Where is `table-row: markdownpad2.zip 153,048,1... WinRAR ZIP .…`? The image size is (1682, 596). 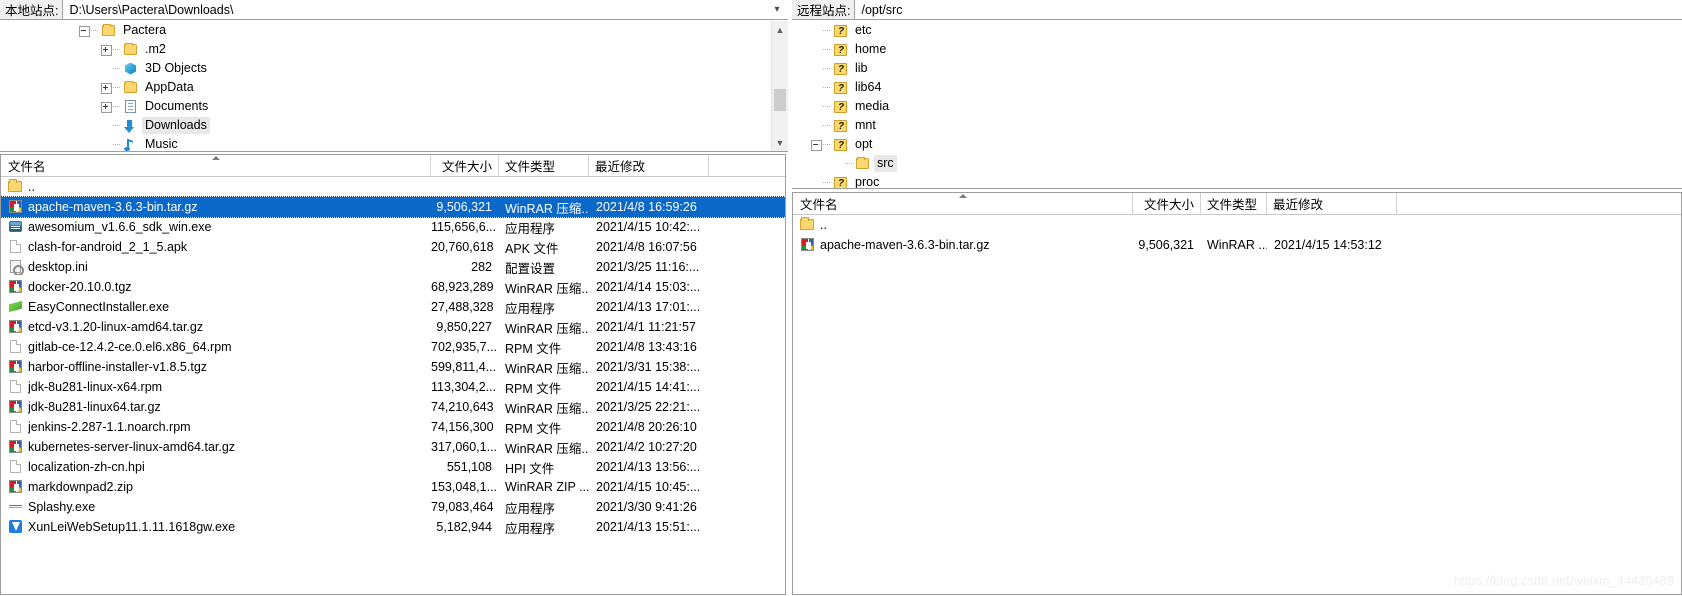 table-row: markdownpad2.zip 153,048,1... WinRAR ZIP .… is located at coordinates (393, 487).